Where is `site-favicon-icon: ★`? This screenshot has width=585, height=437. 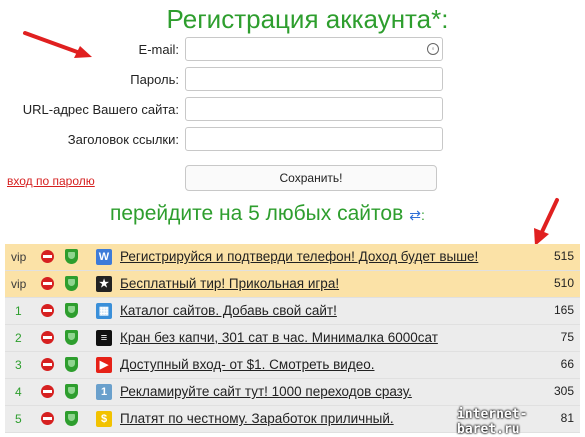
site-favicon-icon: ★ is located at coordinates (104, 284).